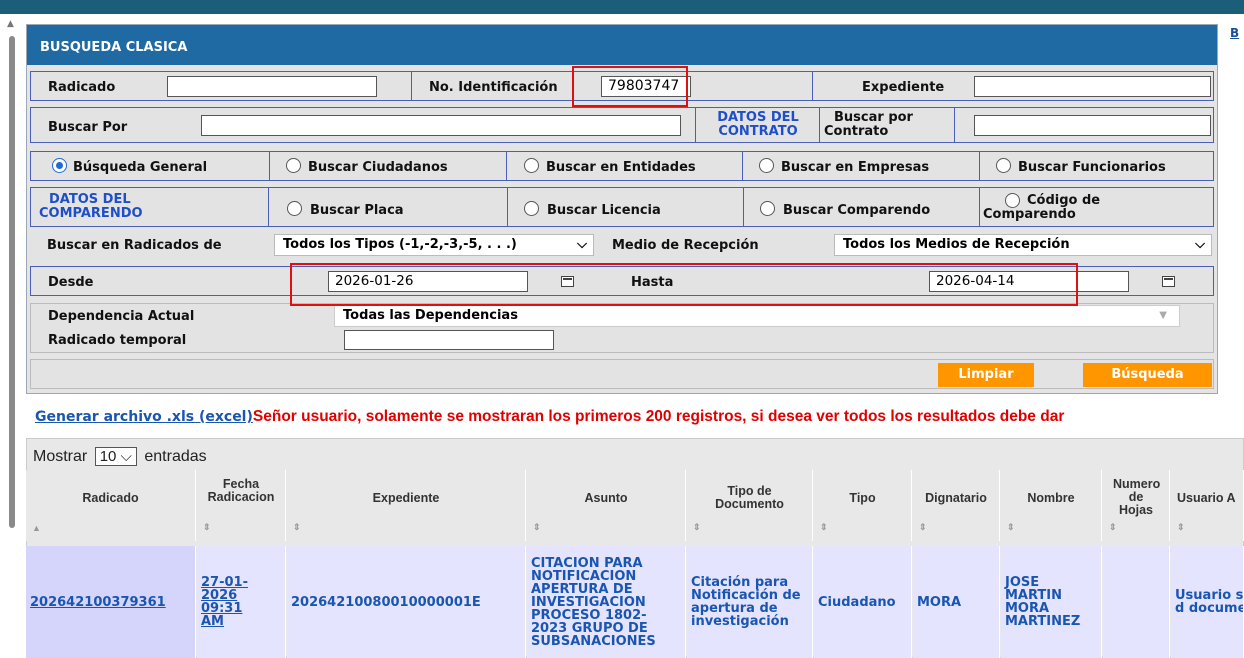 The height and width of the screenshot is (658, 1244). I want to click on comparendo-title-line2: COMPARENDO, so click(91, 213).